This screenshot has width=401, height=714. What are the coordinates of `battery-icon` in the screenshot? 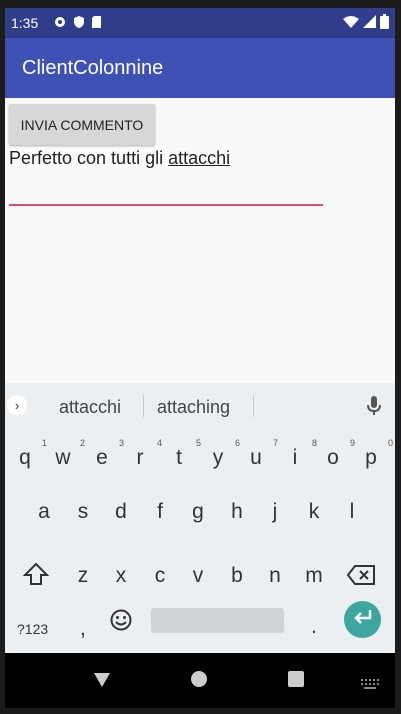 It's located at (384, 24).